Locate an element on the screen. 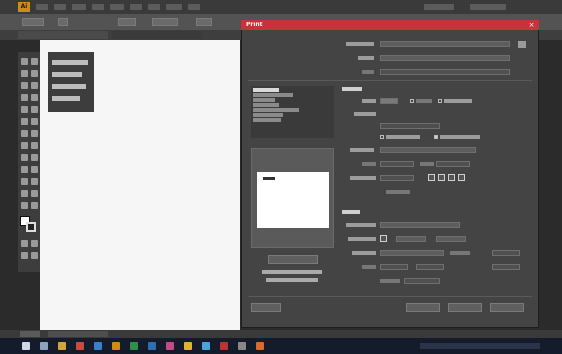  width-tool-icon is located at coordinates (24, 133).